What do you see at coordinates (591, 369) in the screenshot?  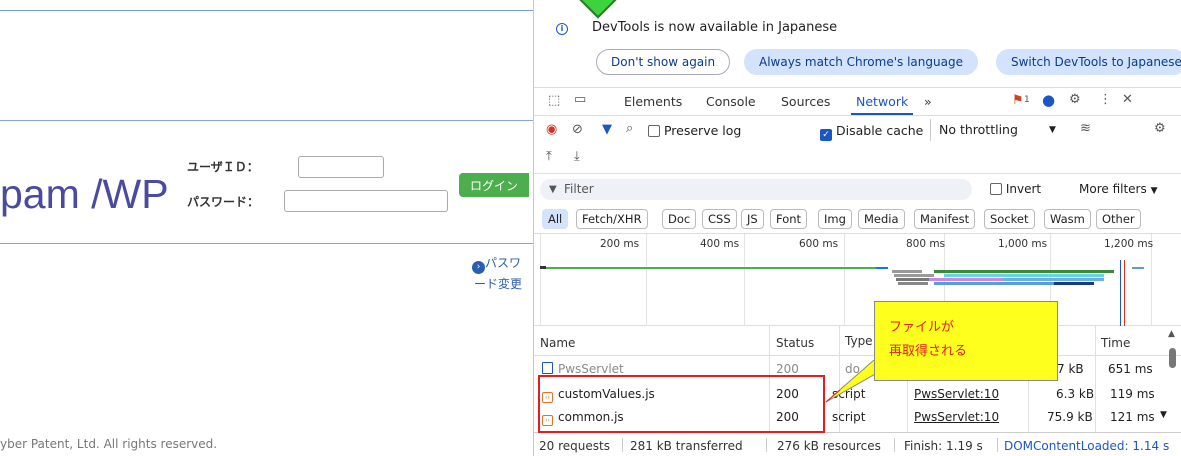 I see `request-name: PwsServlet` at bounding box center [591, 369].